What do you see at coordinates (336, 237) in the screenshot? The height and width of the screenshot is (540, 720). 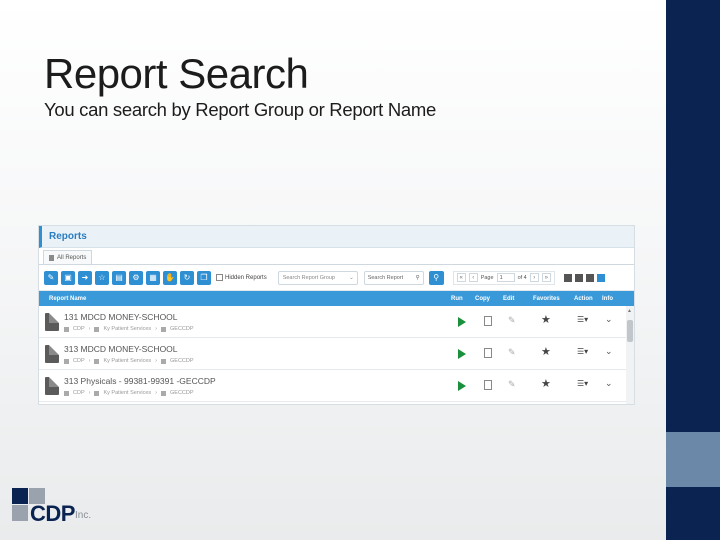 I see `reports-header: Reports` at bounding box center [336, 237].